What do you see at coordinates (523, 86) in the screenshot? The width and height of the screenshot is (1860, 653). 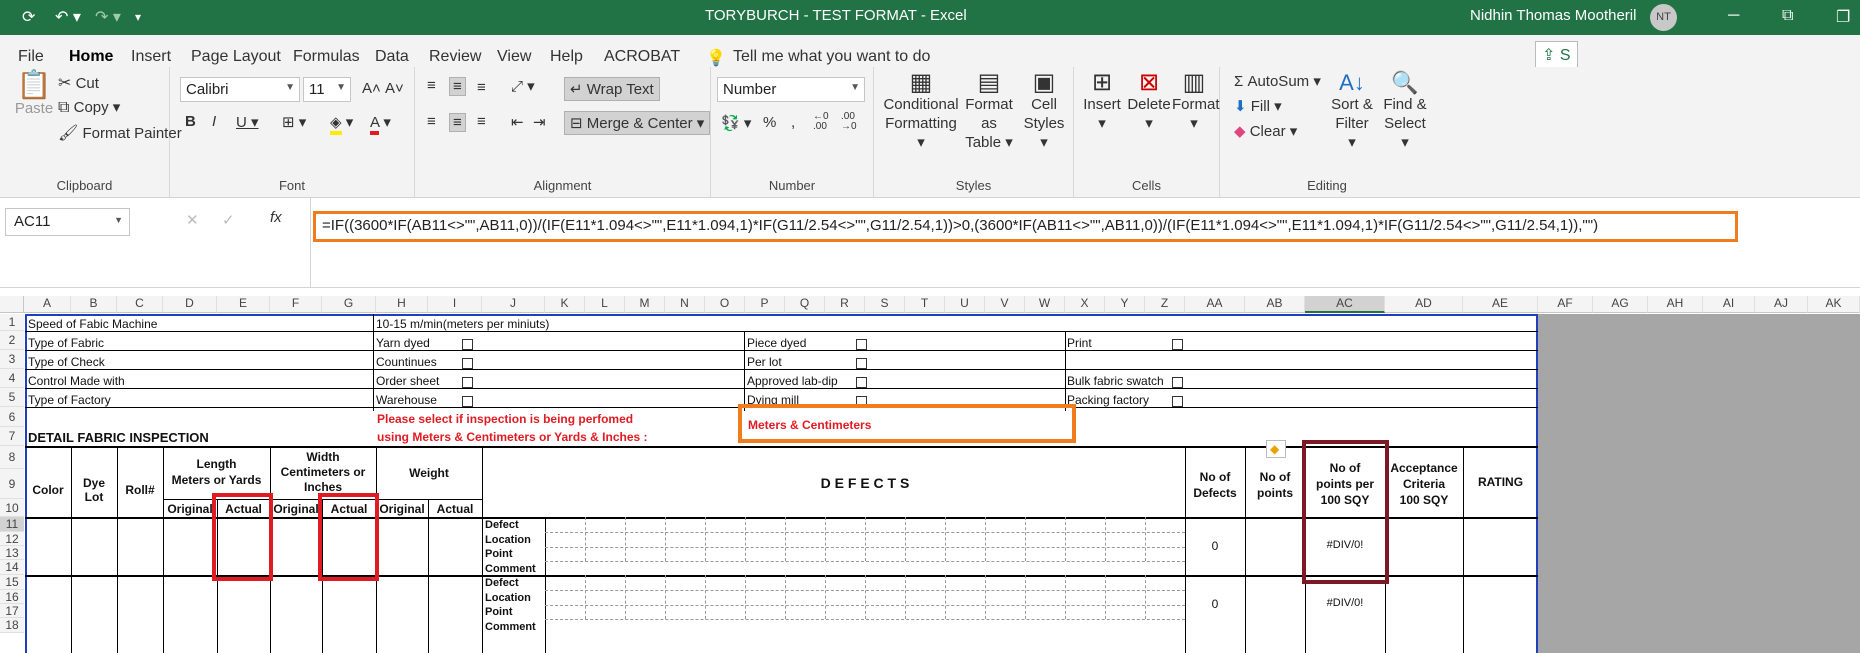 I see `orientation-icon: ⤢ ▾` at bounding box center [523, 86].